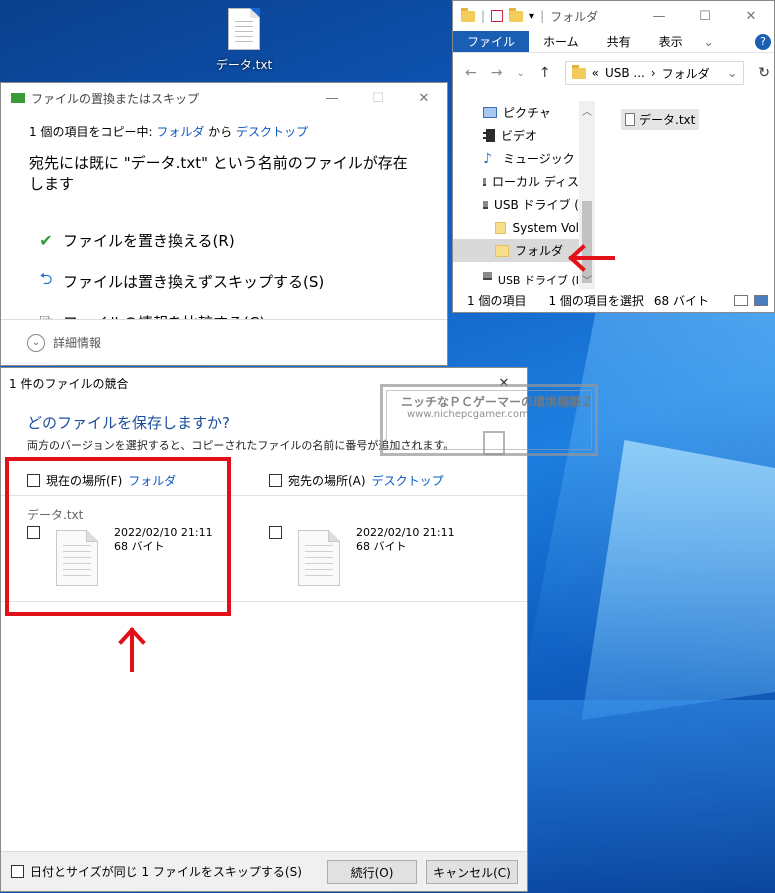  Describe the element at coordinates (115, 98) in the screenshot. I see `replace-title: ファイルの置換またはスキップ` at that location.